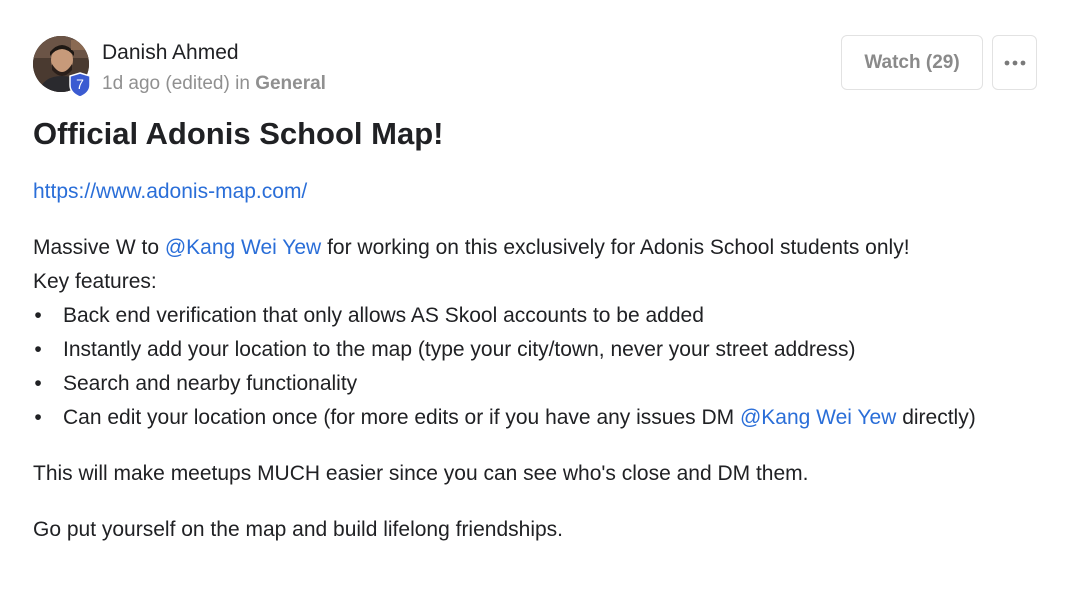 The width and height of the screenshot is (1076, 614). What do you see at coordinates (99, 247) in the screenshot?
I see `intro-prefix: Massive W to` at bounding box center [99, 247].